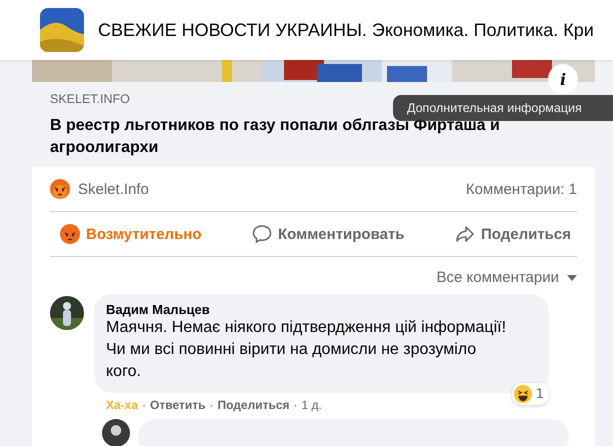  Describe the element at coordinates (131, 234) in the screenshot. I see `react-button: Возмутительно` at that location.